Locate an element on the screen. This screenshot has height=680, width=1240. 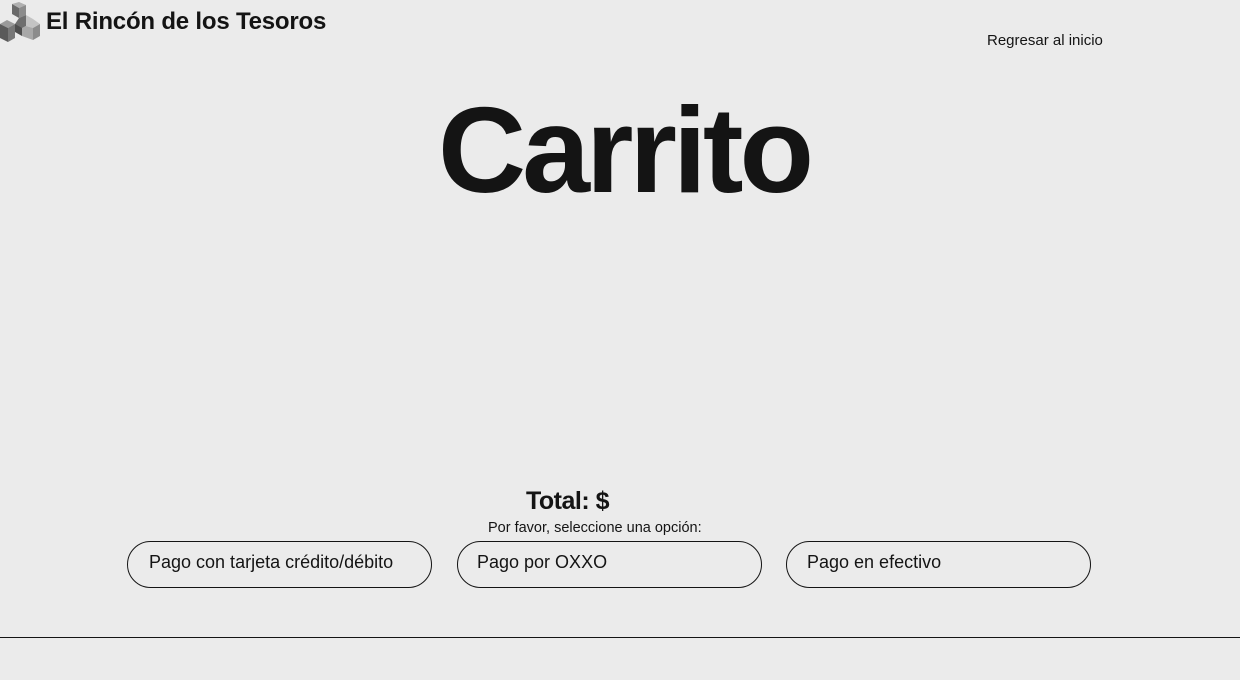
brand-name: El Rincón de los Tesoros is located at coordinates (186, 21).